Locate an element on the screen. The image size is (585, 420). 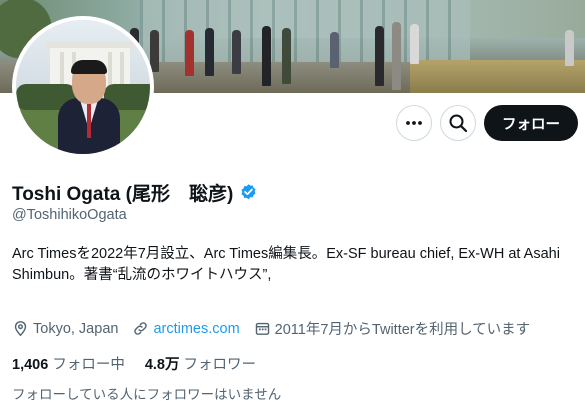
link-icon is located at coordinates (141, 328).